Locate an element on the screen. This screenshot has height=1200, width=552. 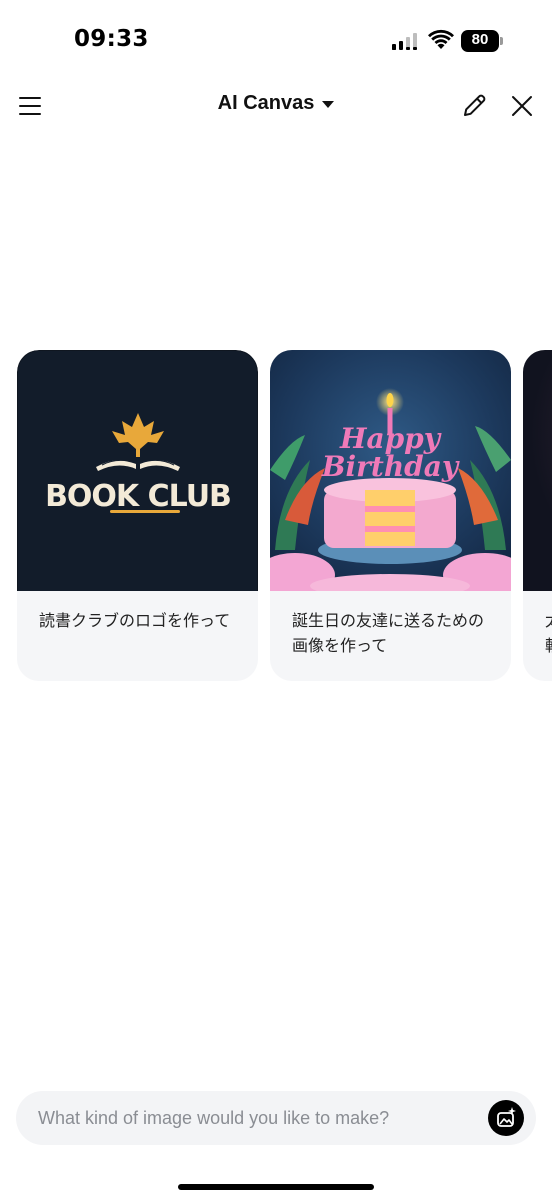
model-selector: AI Canvas is located at coordinates (276, 103).